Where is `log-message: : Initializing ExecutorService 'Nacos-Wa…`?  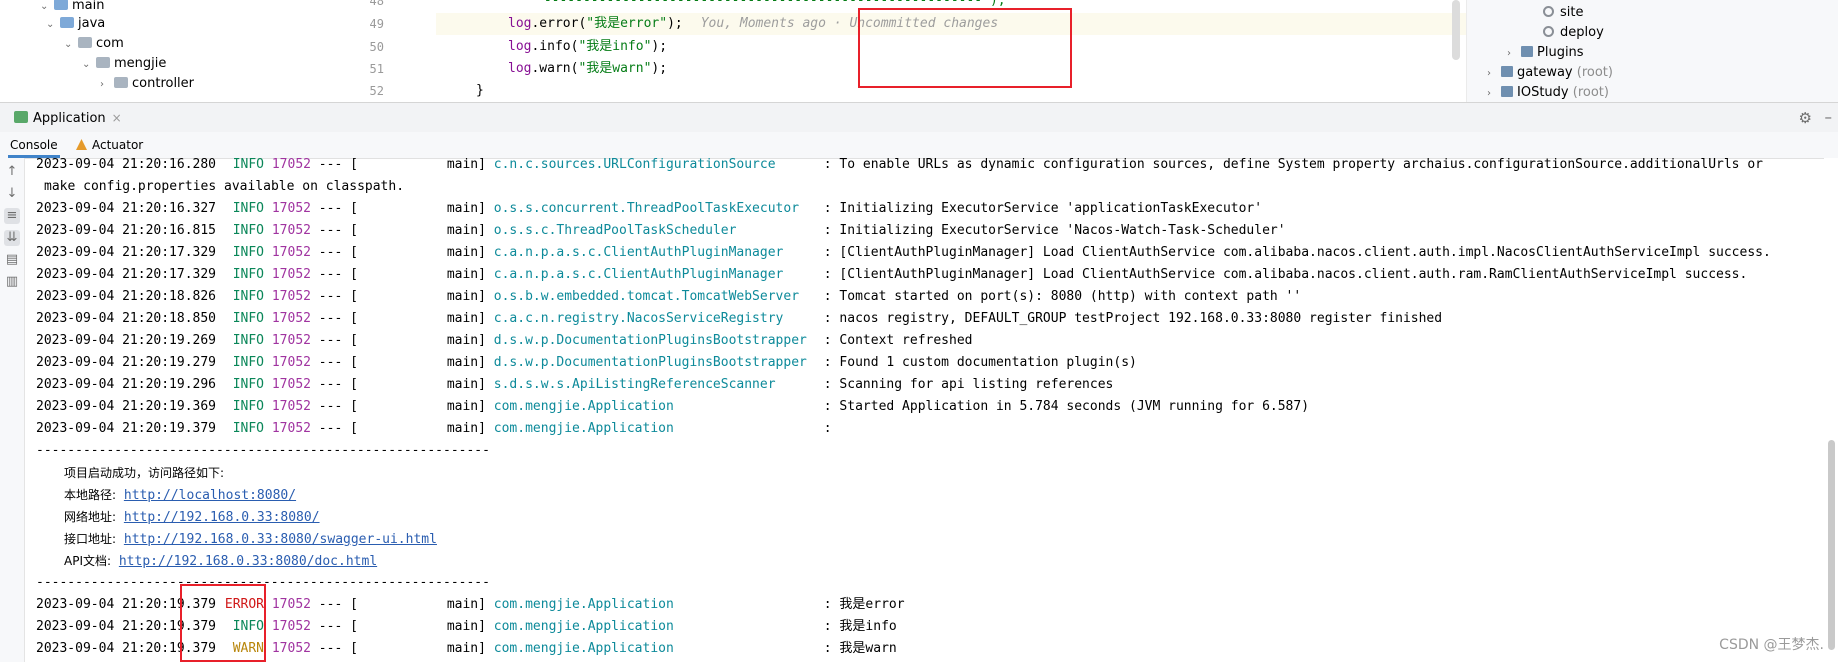
log-message: : Initializing ExecutorService 'Nacos-Wa… is located at coordinates (1054, 230).